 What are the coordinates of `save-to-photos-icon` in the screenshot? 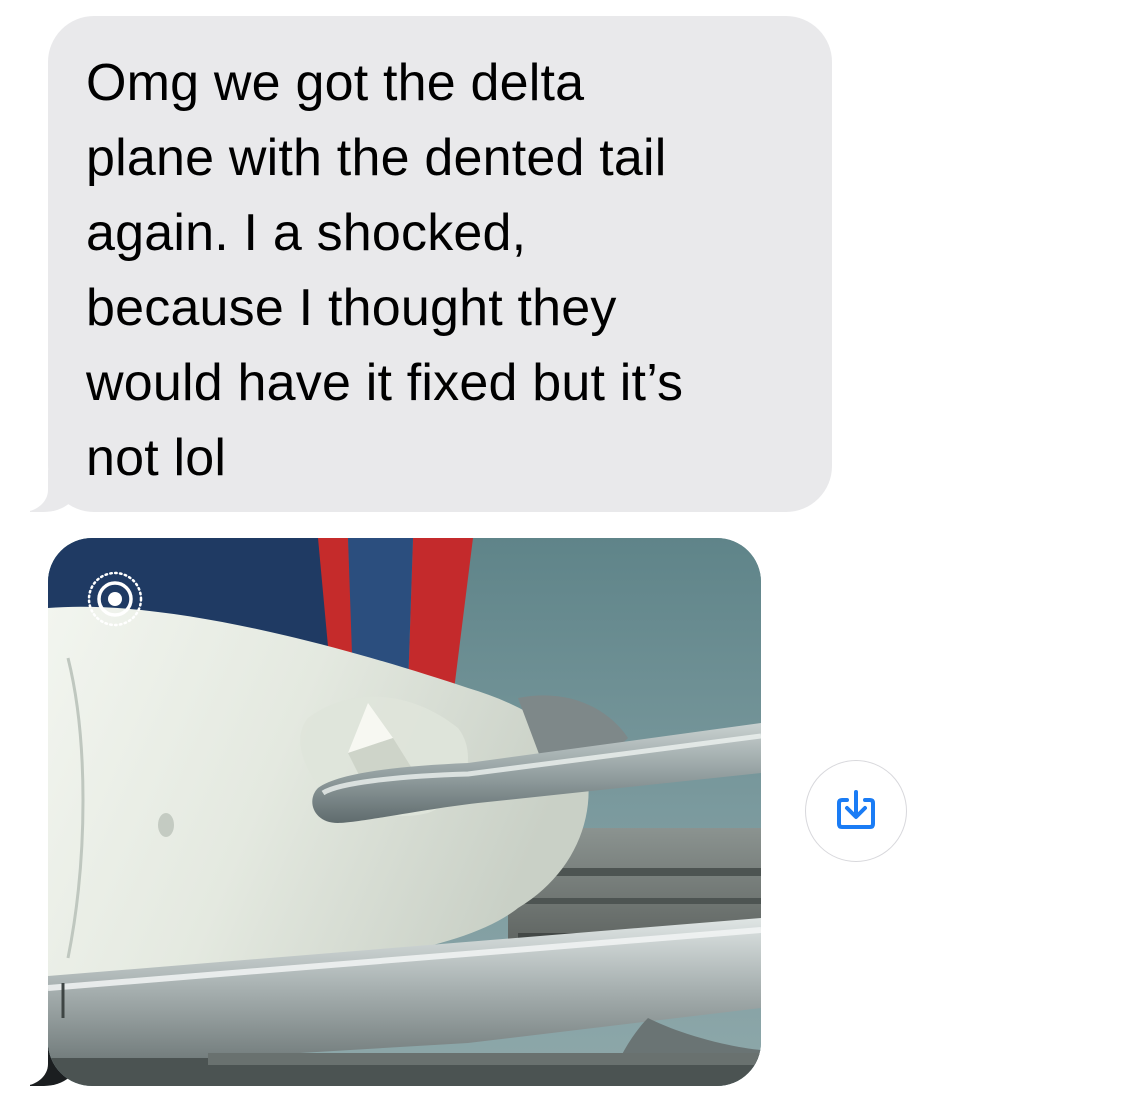 It's located at (856, 809).